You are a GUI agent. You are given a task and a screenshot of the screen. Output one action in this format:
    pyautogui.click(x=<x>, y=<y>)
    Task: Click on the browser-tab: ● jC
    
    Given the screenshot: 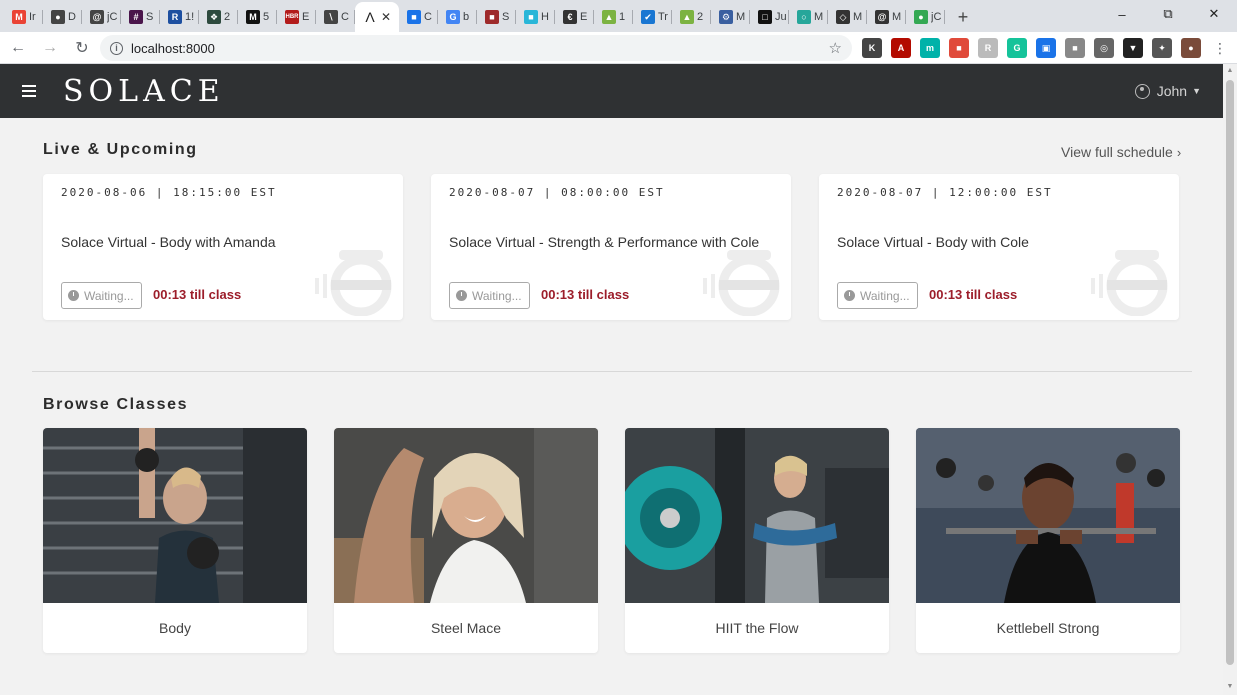 What is the action you would take?
    pyautogui.click(x=925, y=17)
    